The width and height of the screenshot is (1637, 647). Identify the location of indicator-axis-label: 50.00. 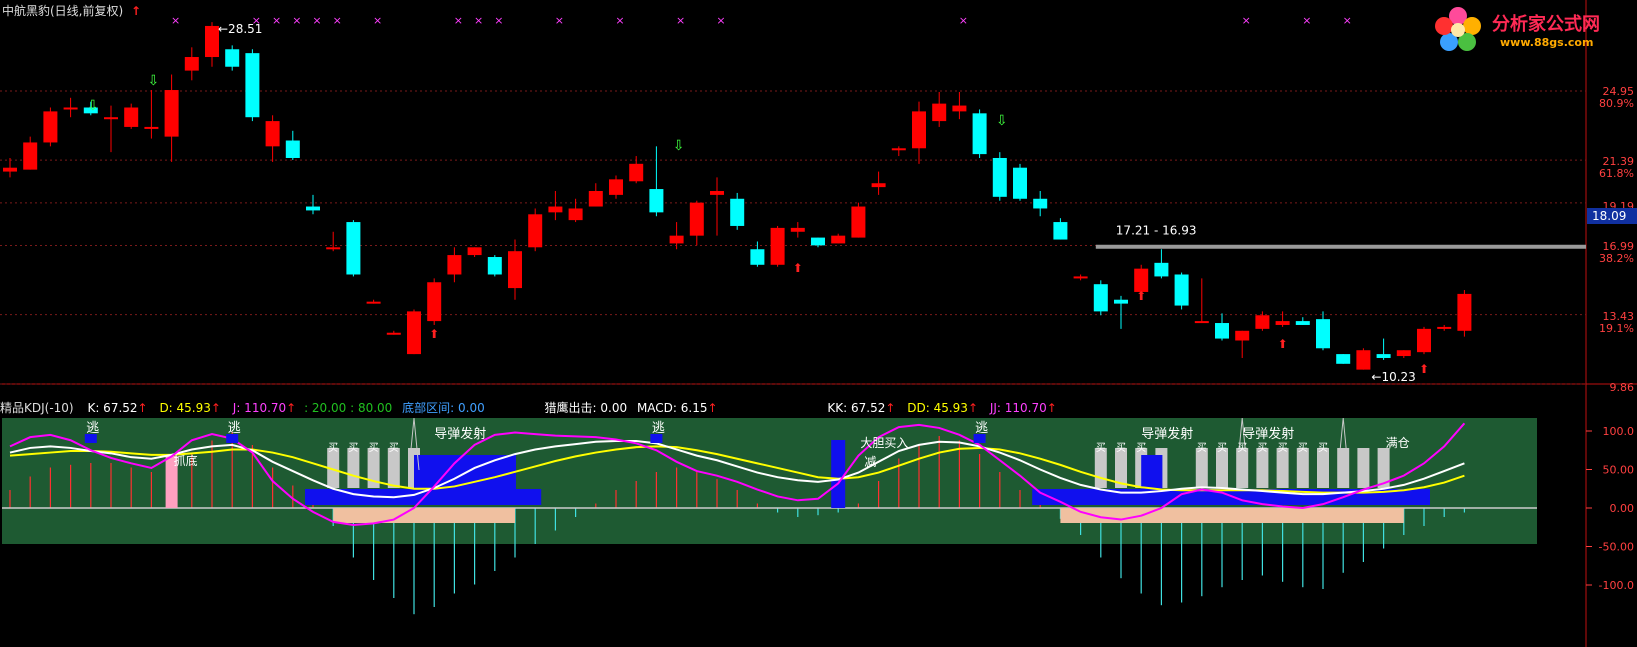
(1619, 470).